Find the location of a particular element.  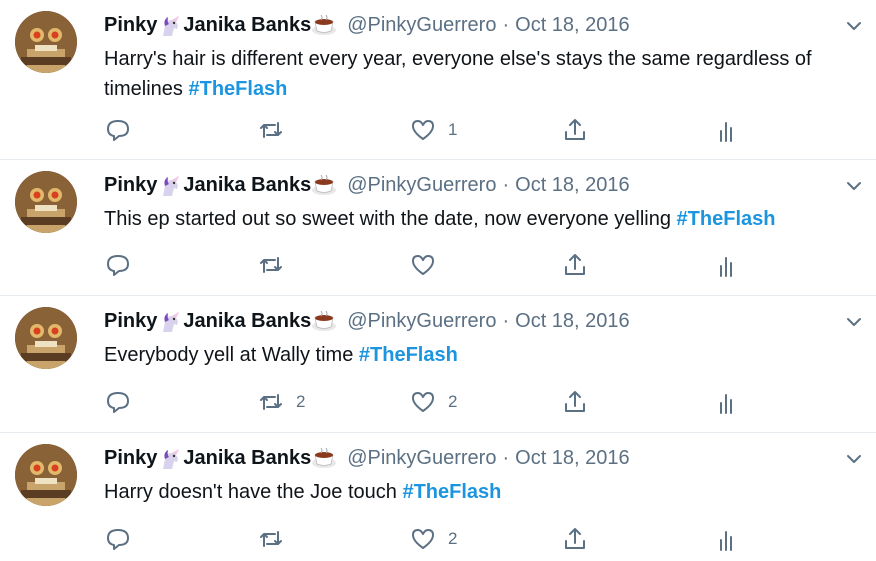

tweet-actions: 2 is located at coordinates (438, 539).